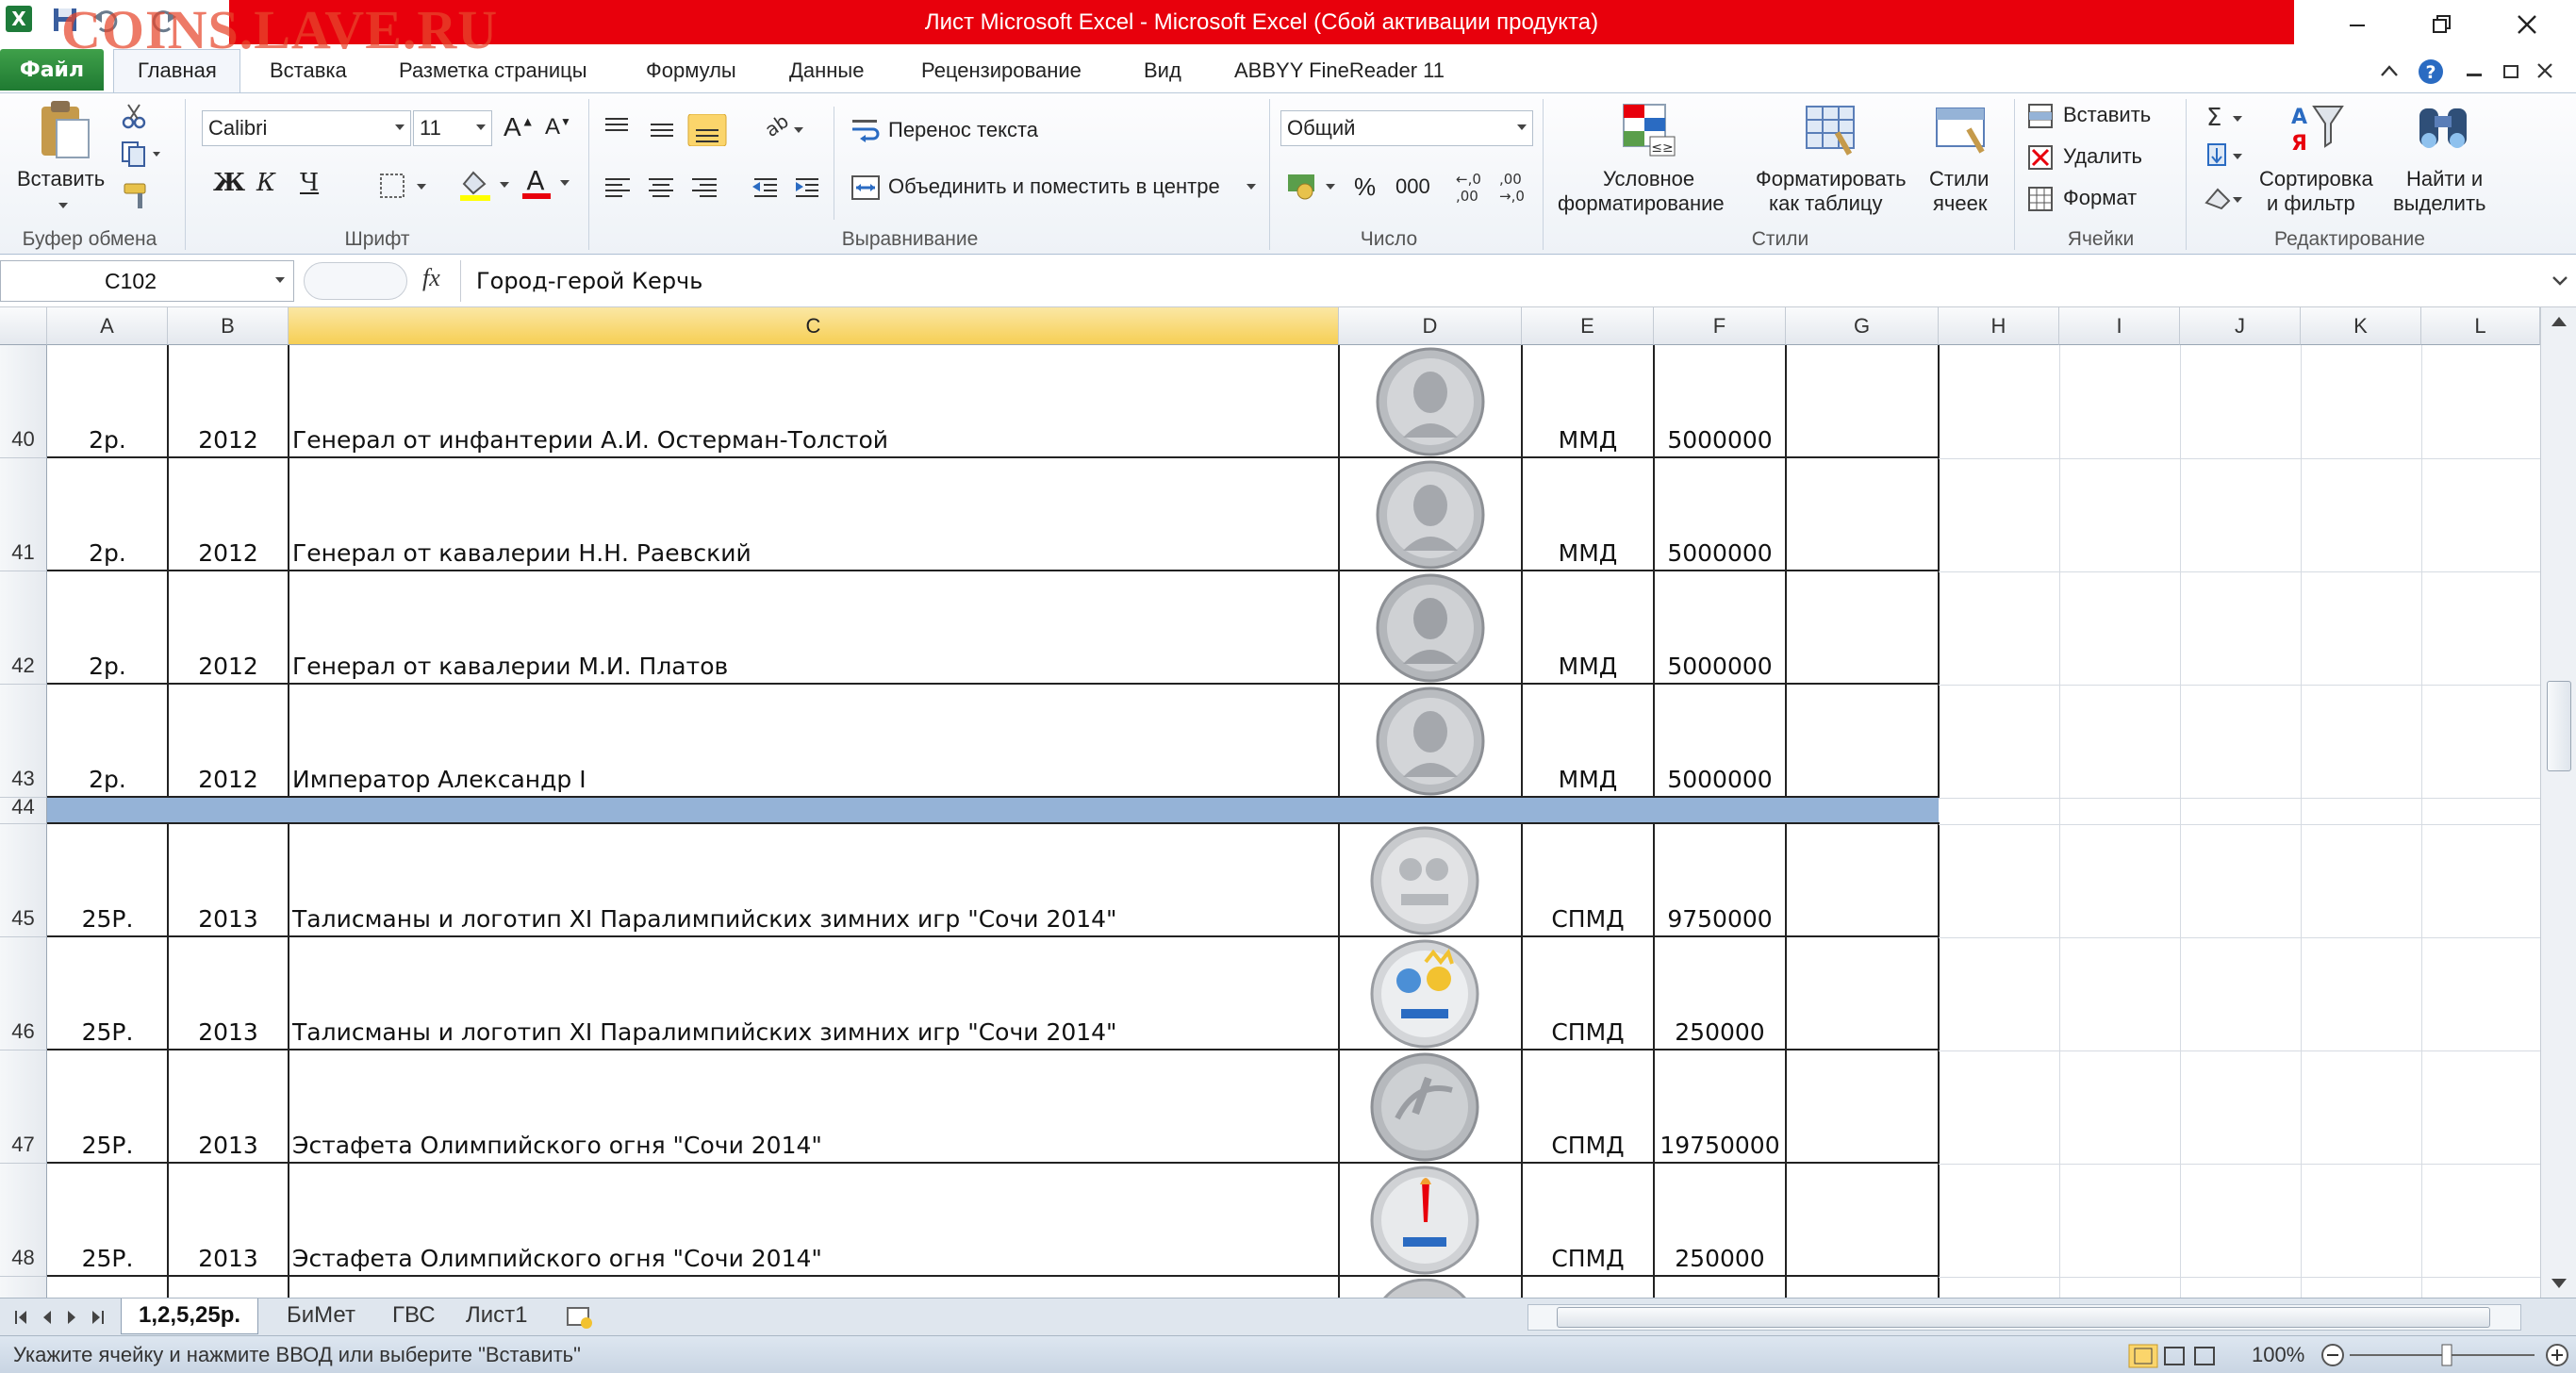  Describe the element at coordinates (414, 1316) in the screenshot. I see `sheet-tab-3: ГВС` at that location.